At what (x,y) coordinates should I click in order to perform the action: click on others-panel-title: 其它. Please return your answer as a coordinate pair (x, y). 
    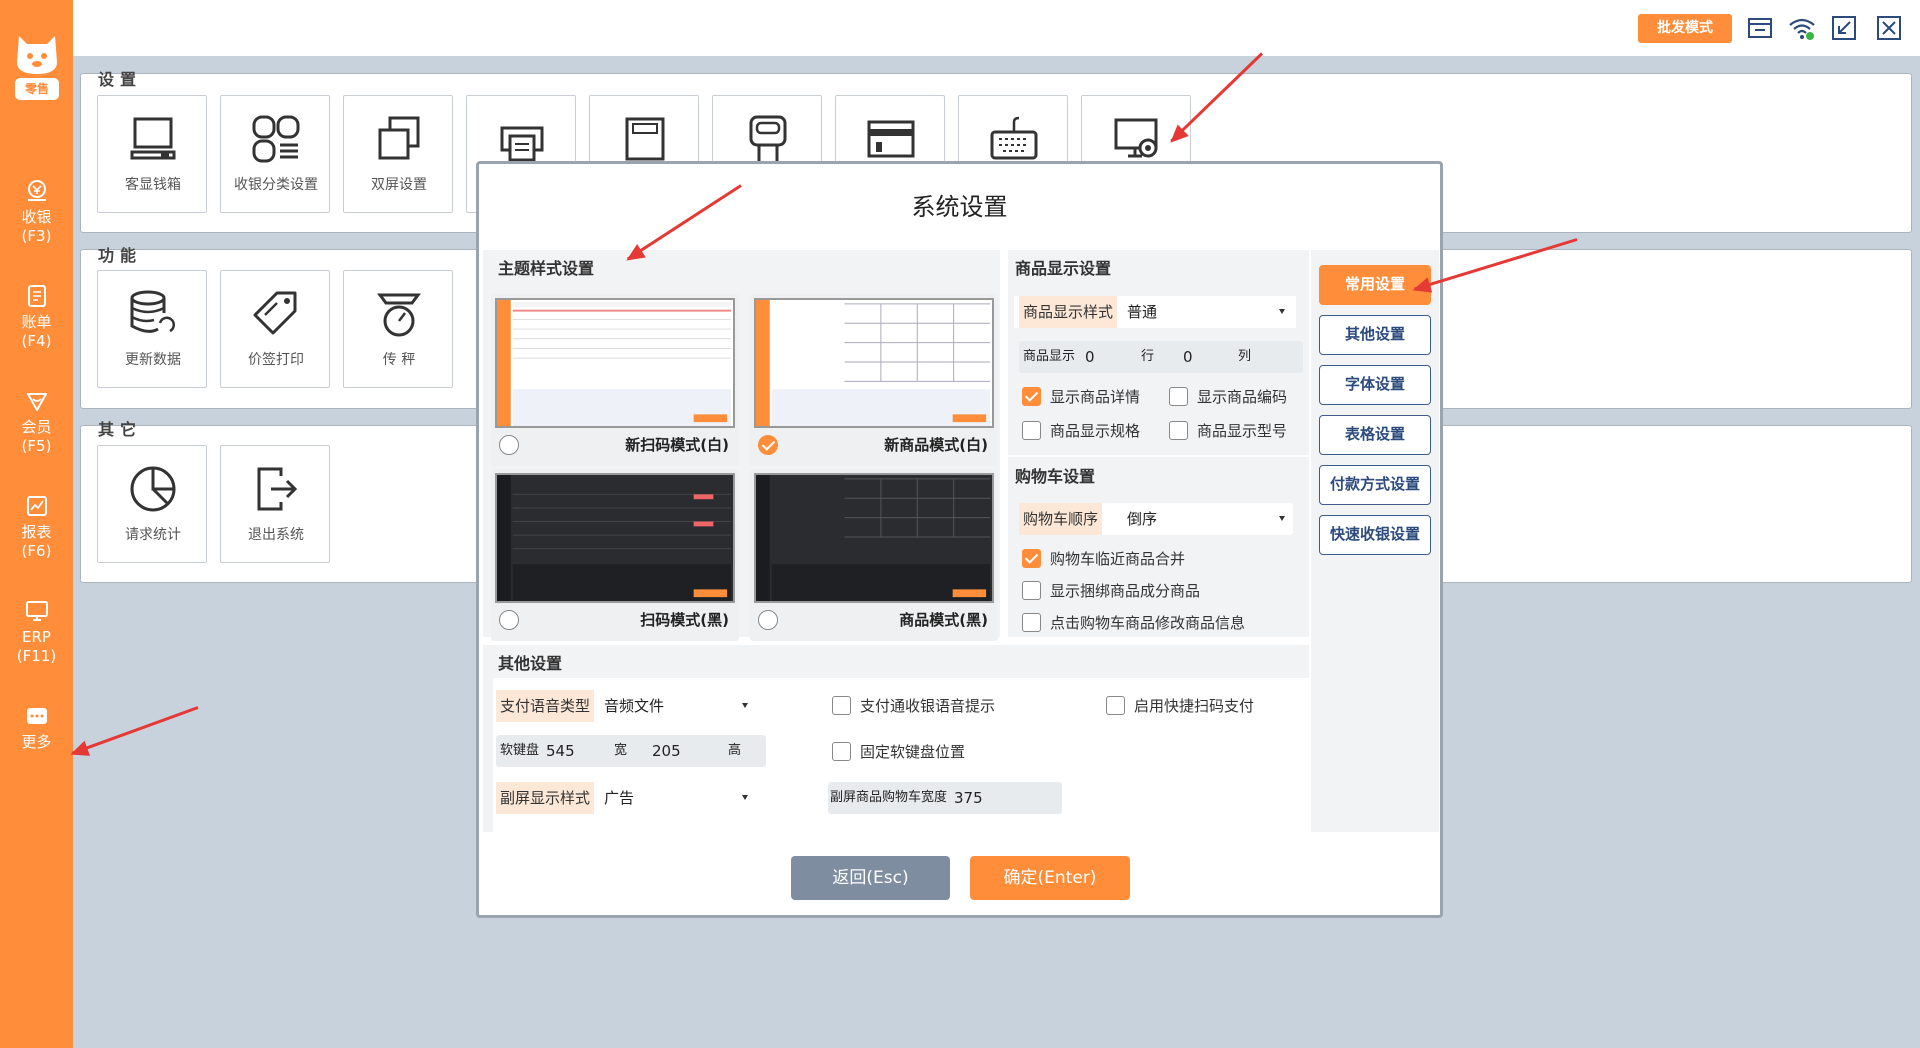
    Looking at the image, I should click on (120, 429).